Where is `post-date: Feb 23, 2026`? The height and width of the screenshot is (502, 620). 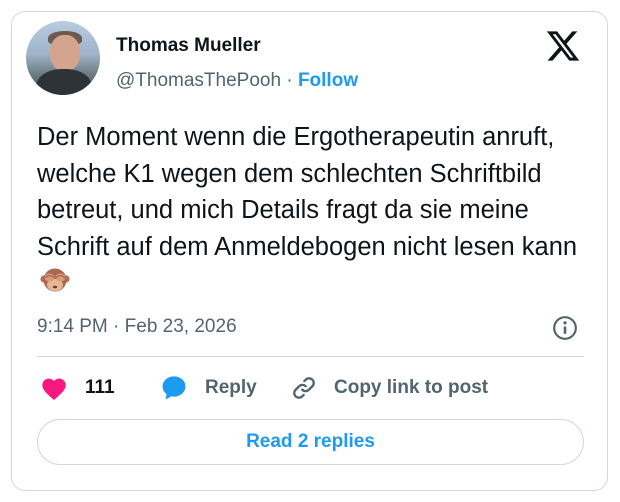
post-date: Feb 23, 2026 is located at coordinates (181, 326).